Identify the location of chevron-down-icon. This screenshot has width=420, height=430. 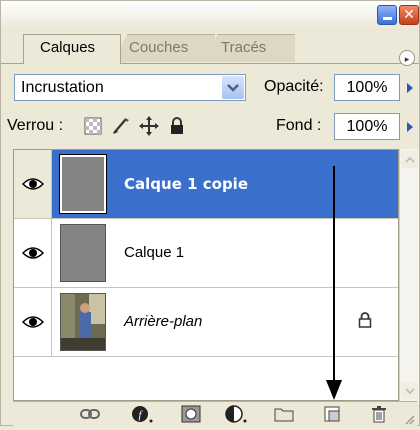
(233, 87).